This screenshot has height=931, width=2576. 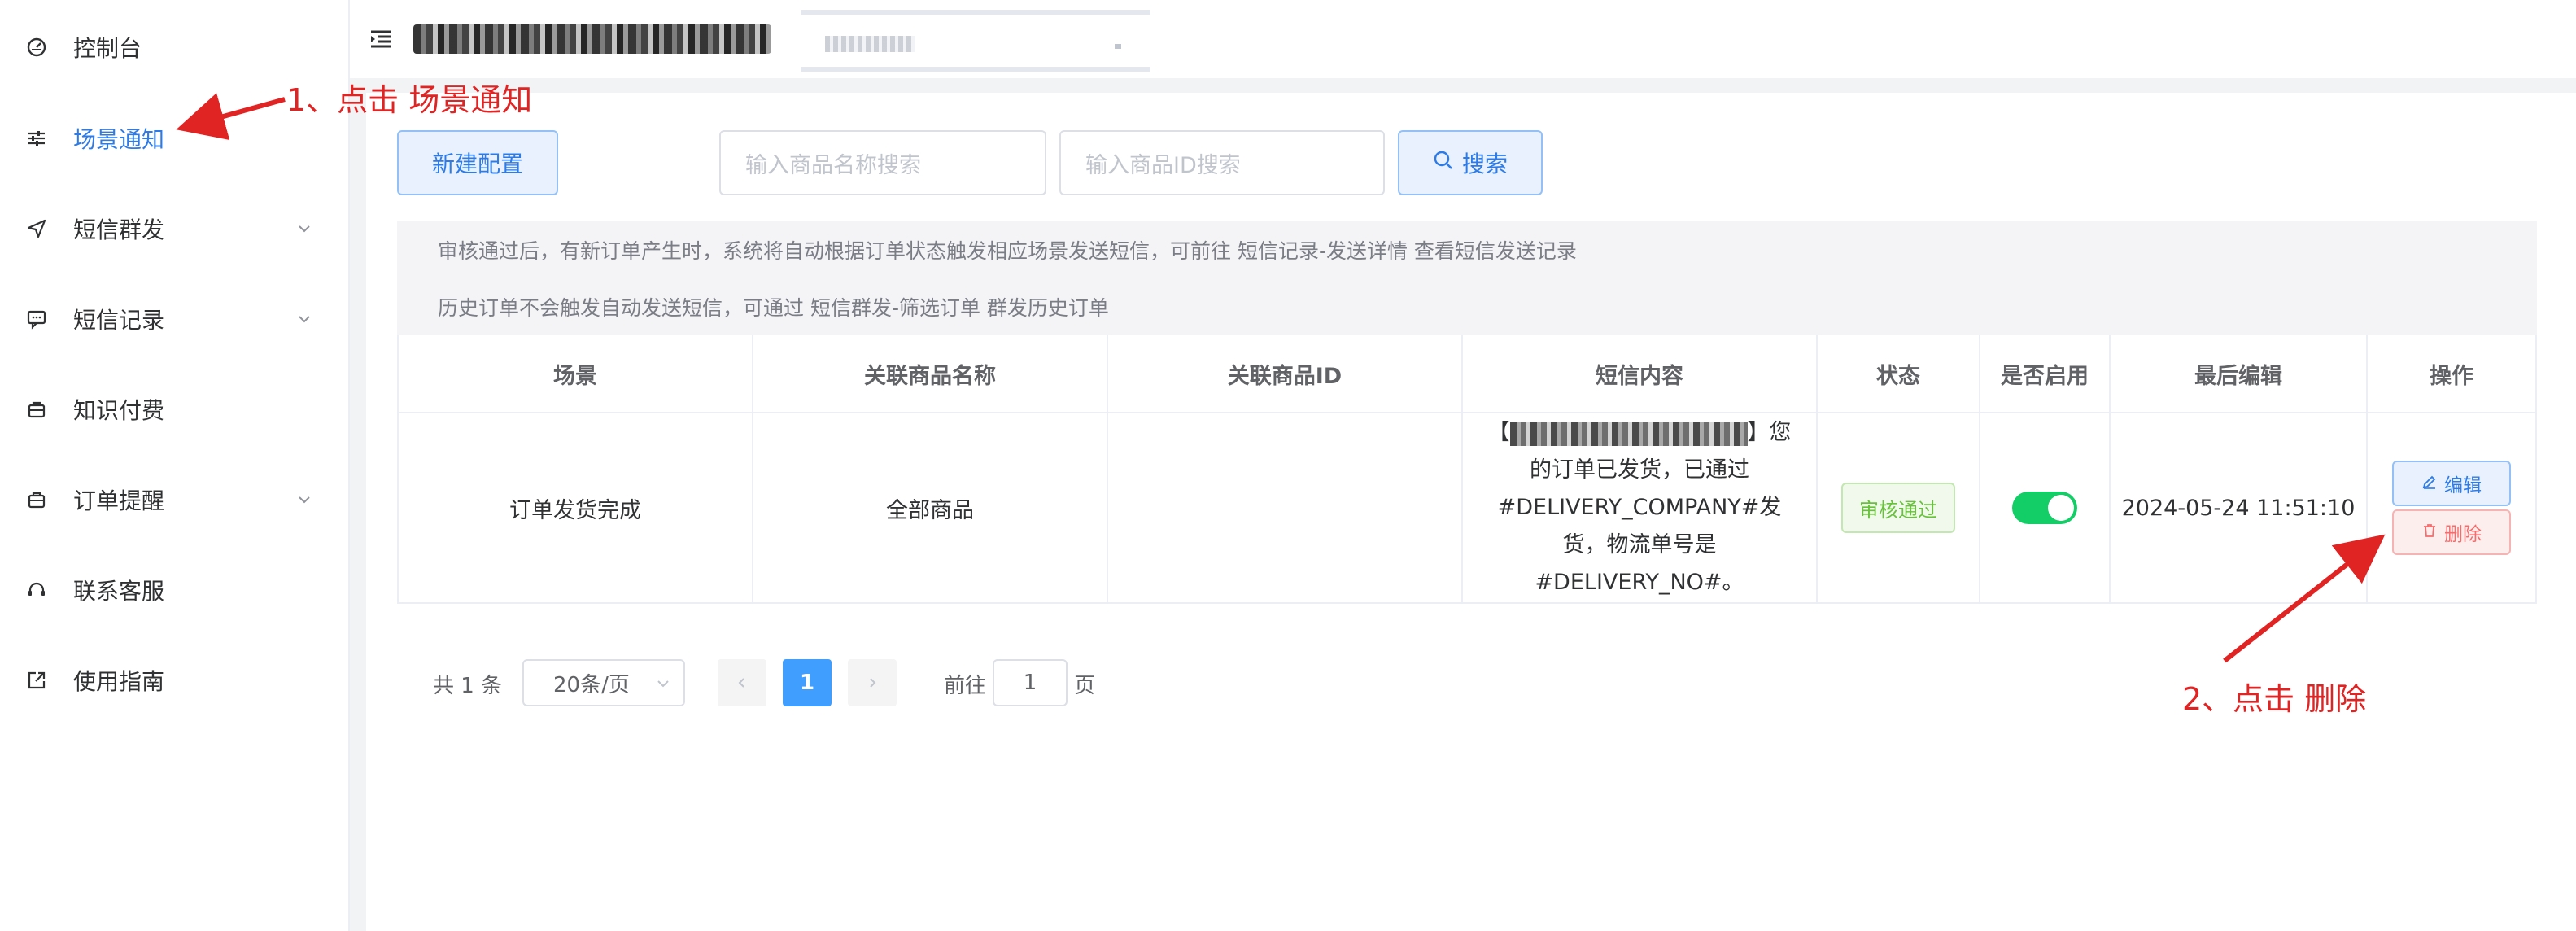 I want to click on page-size-select: 20条/页, so click(x=603, y=683).